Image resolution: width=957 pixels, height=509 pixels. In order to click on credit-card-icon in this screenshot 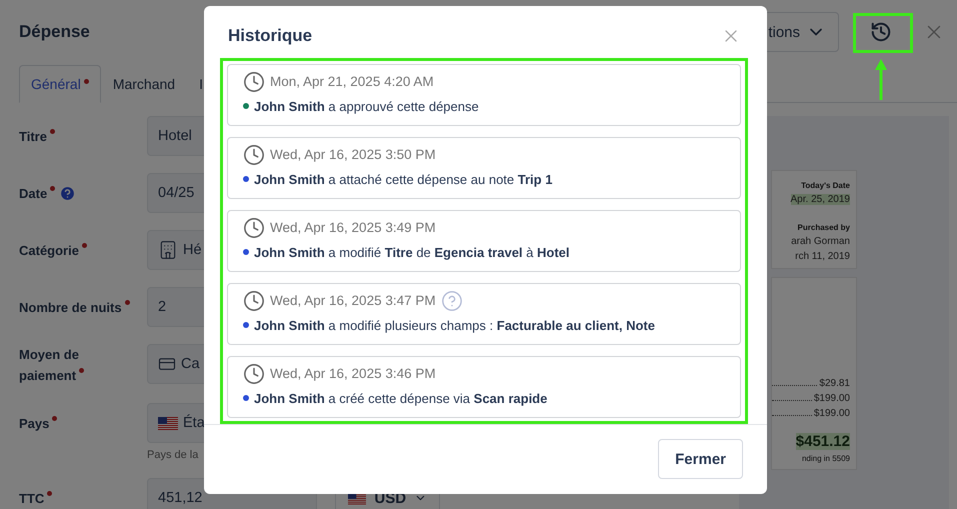, I will do `click(167, 364)`.